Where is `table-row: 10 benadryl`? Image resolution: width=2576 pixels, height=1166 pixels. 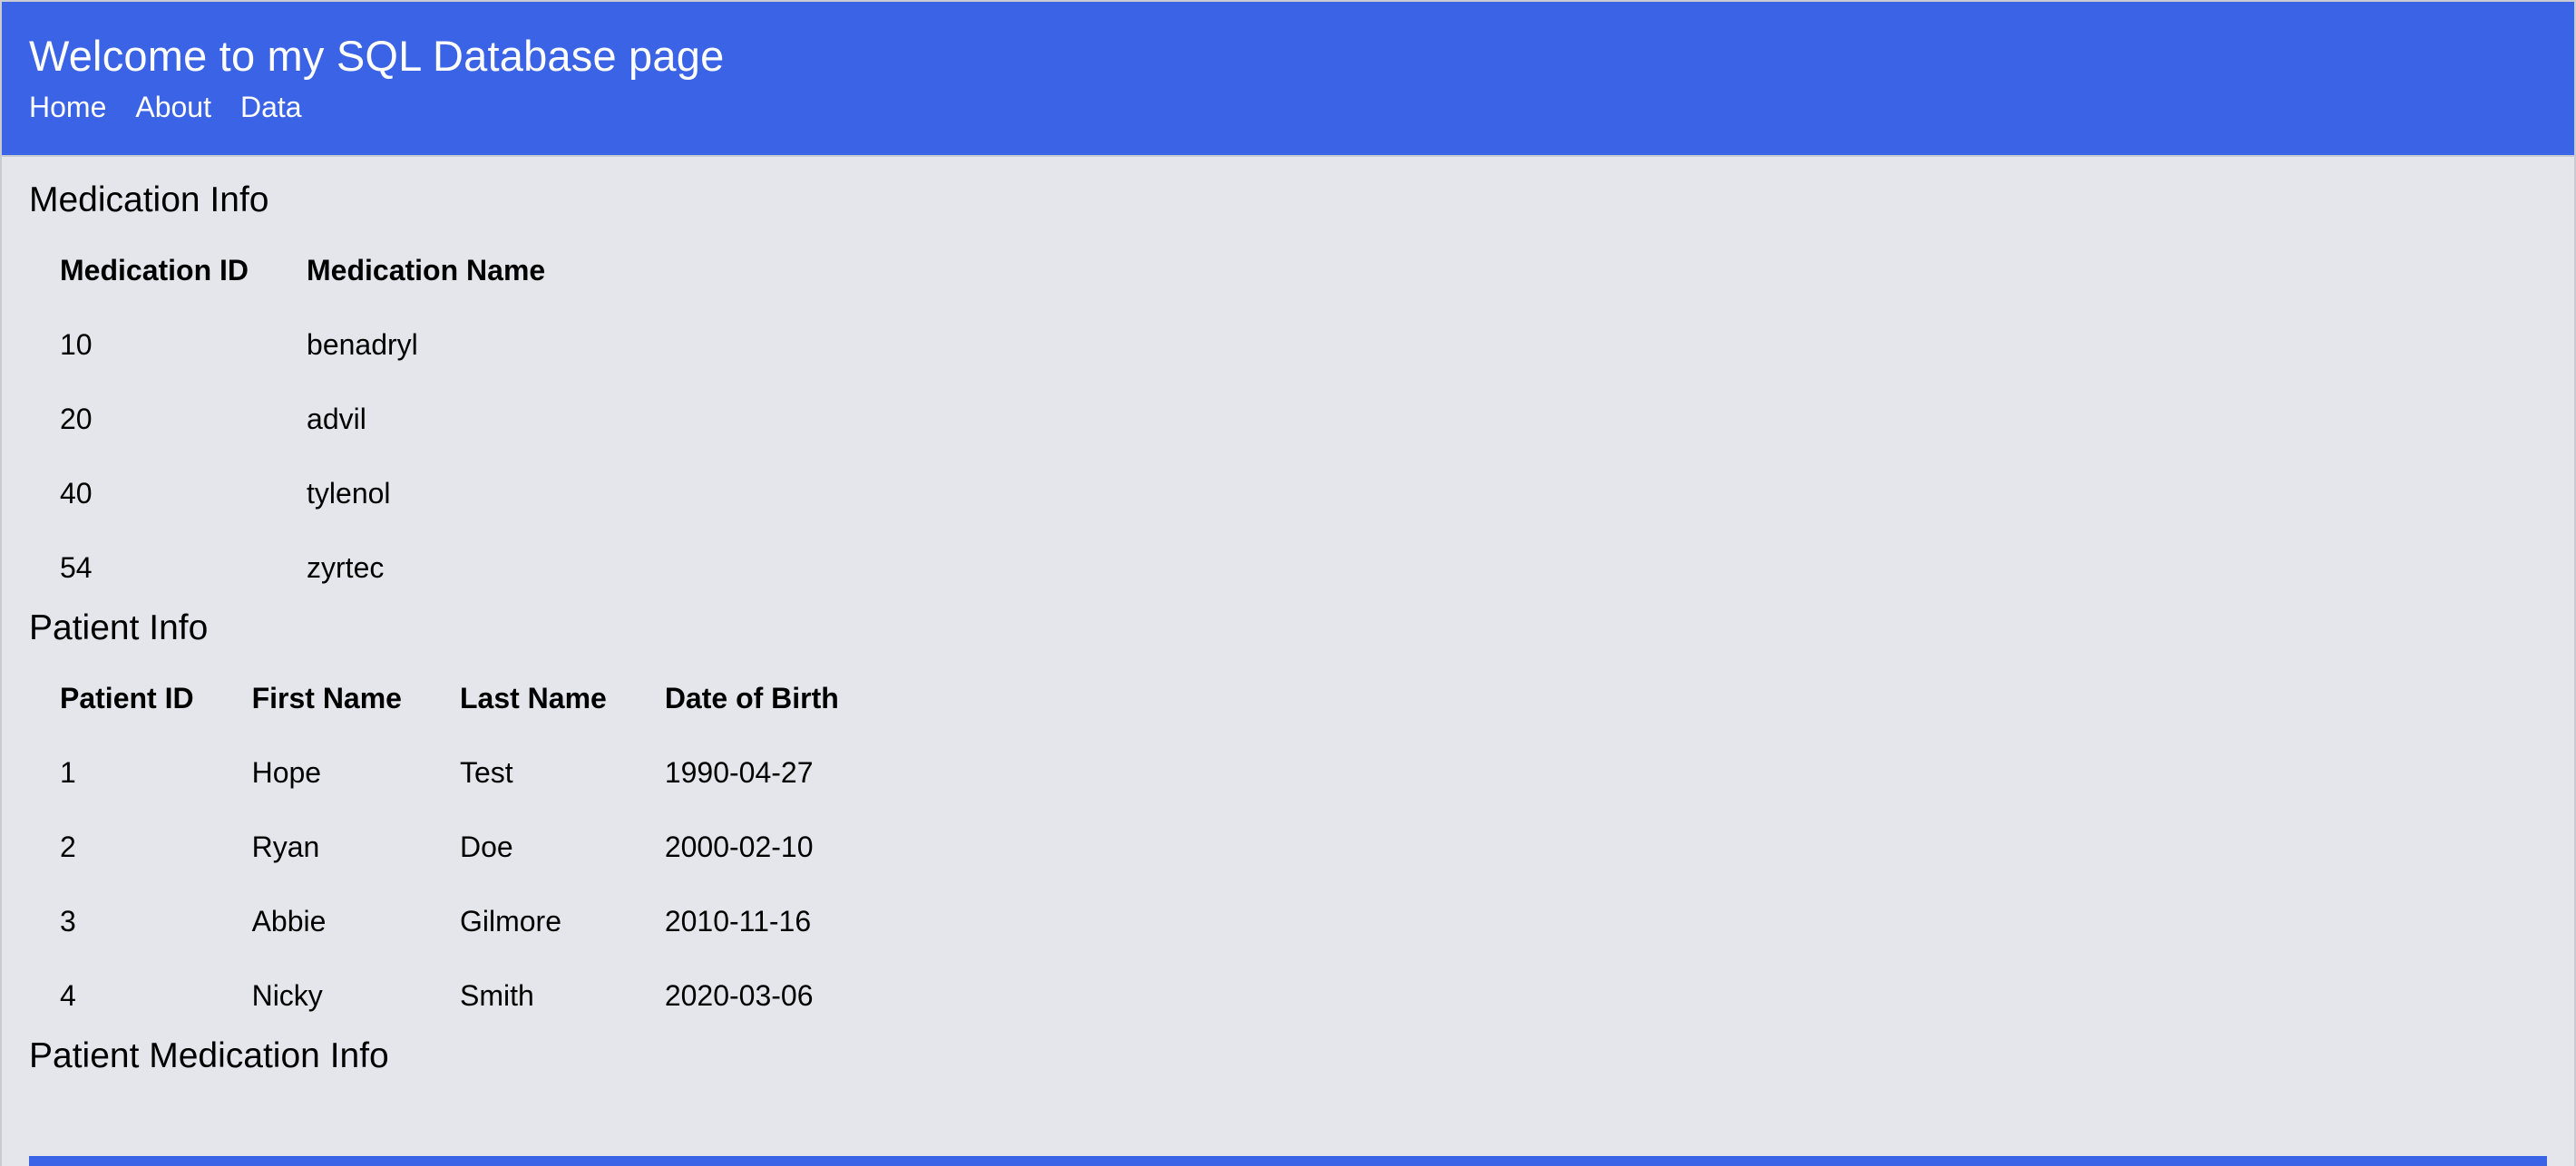 table-row: 10 benadryl is located at coordinates (302, 344).